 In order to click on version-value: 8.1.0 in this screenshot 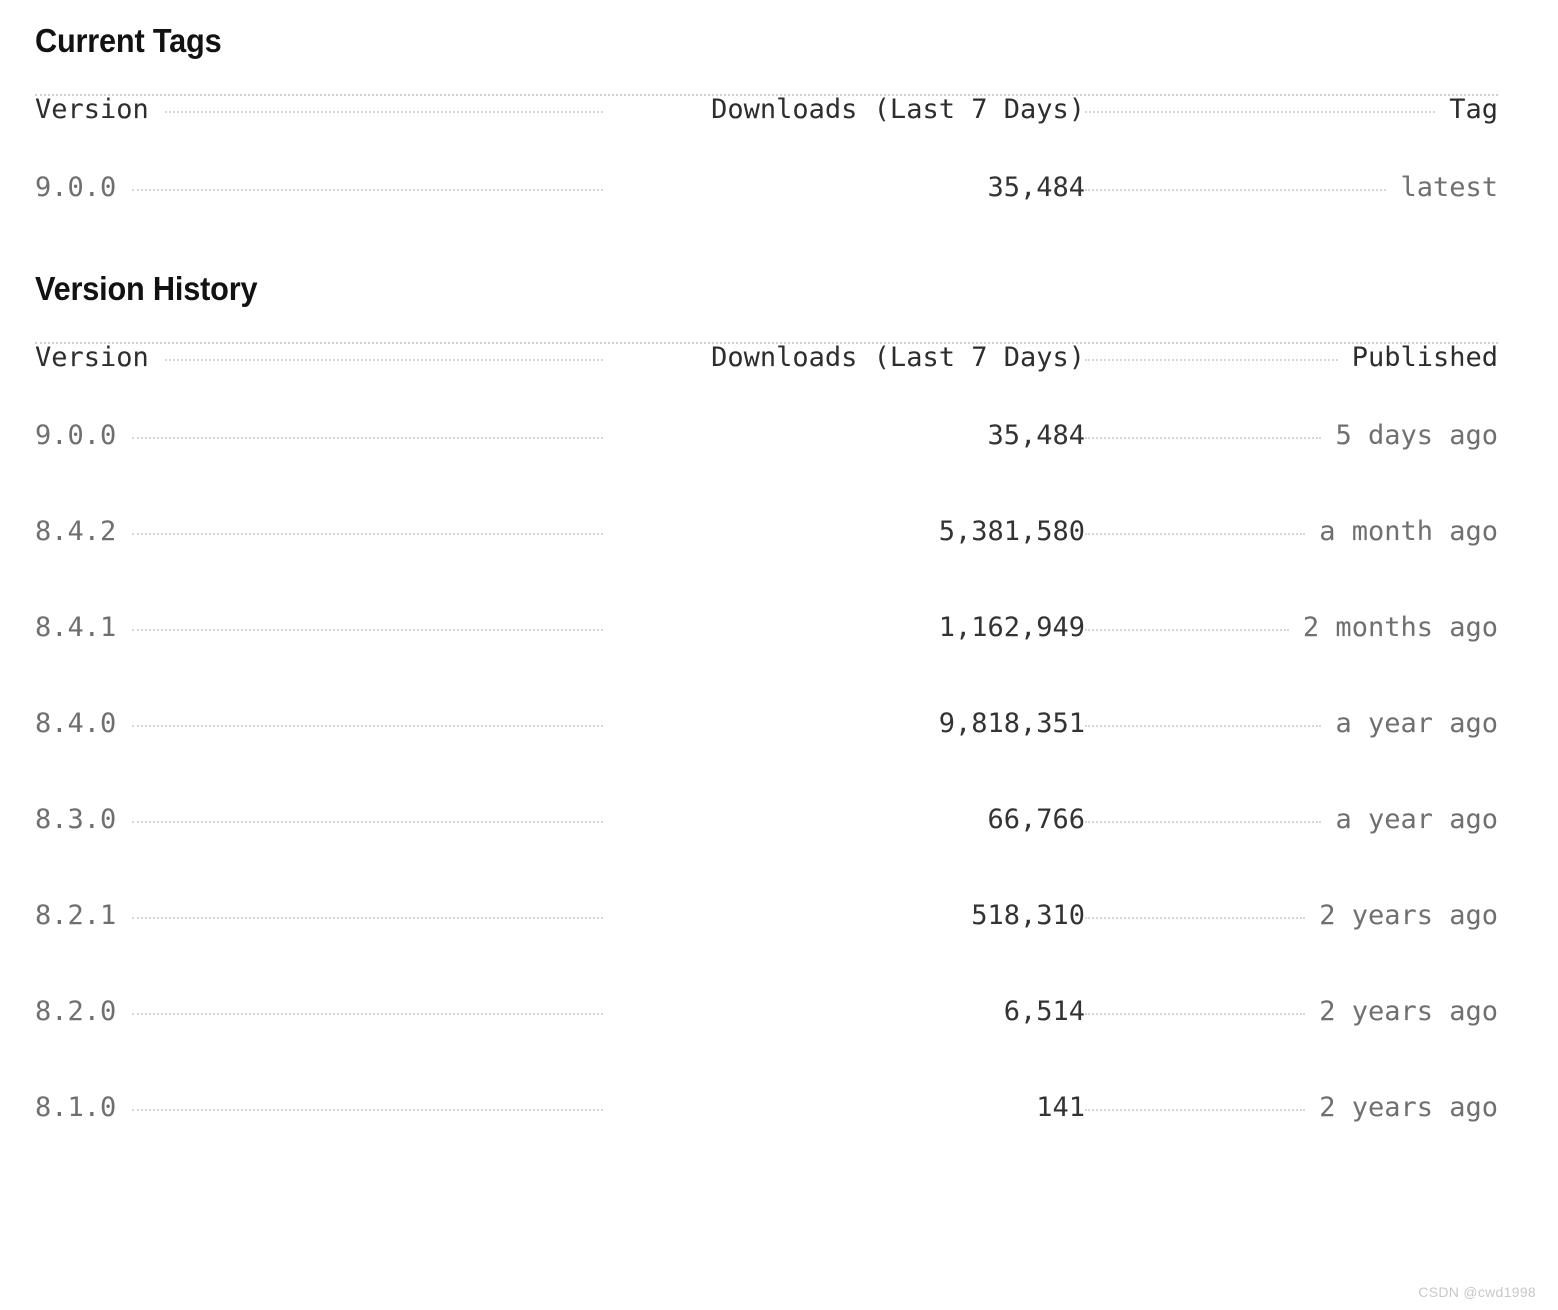, I will do `click(75, 1107)`.